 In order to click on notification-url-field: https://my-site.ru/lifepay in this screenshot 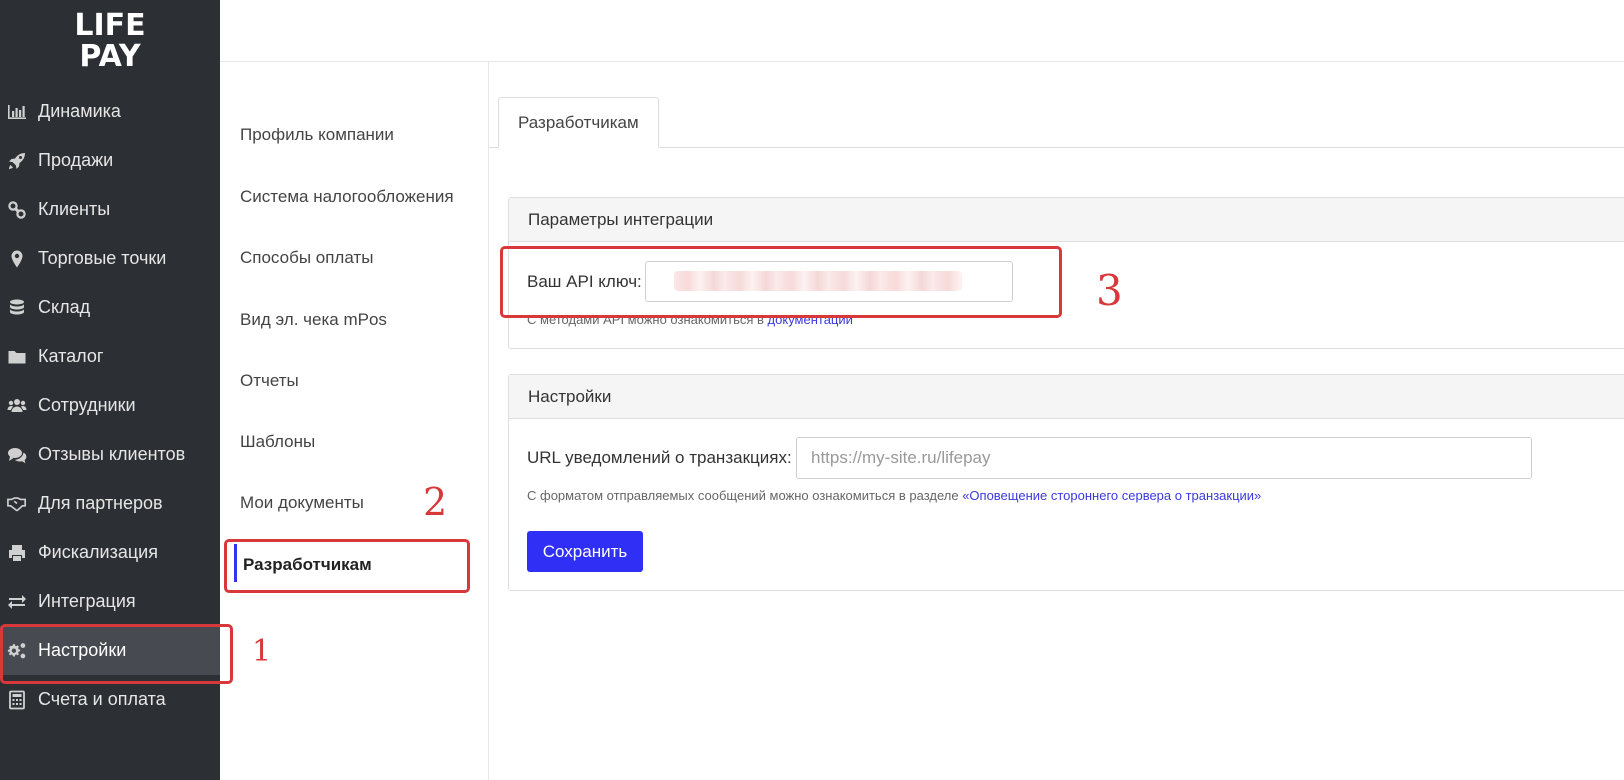, I will do `click(1164, 458)`.